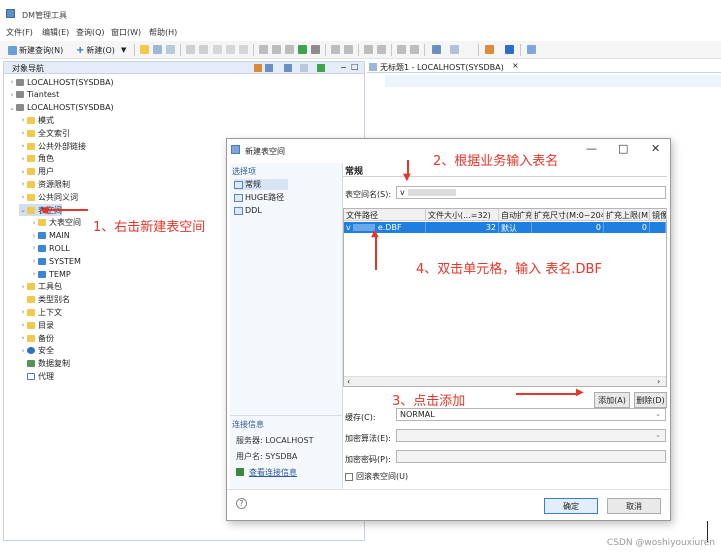 This screenshot has width=721, height=556. I want to click on find-icon, so click(401, 49).